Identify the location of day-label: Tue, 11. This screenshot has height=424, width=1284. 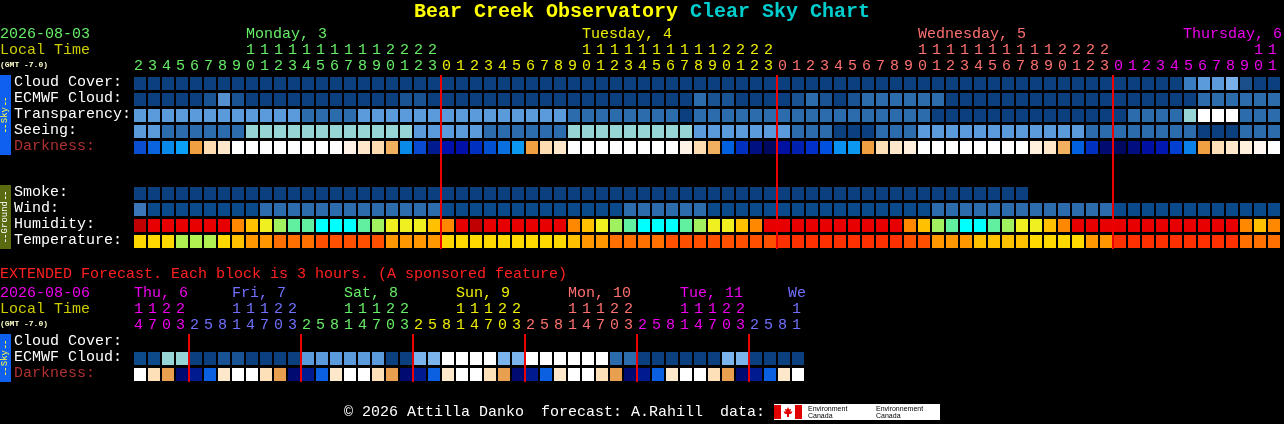
(711, 294).